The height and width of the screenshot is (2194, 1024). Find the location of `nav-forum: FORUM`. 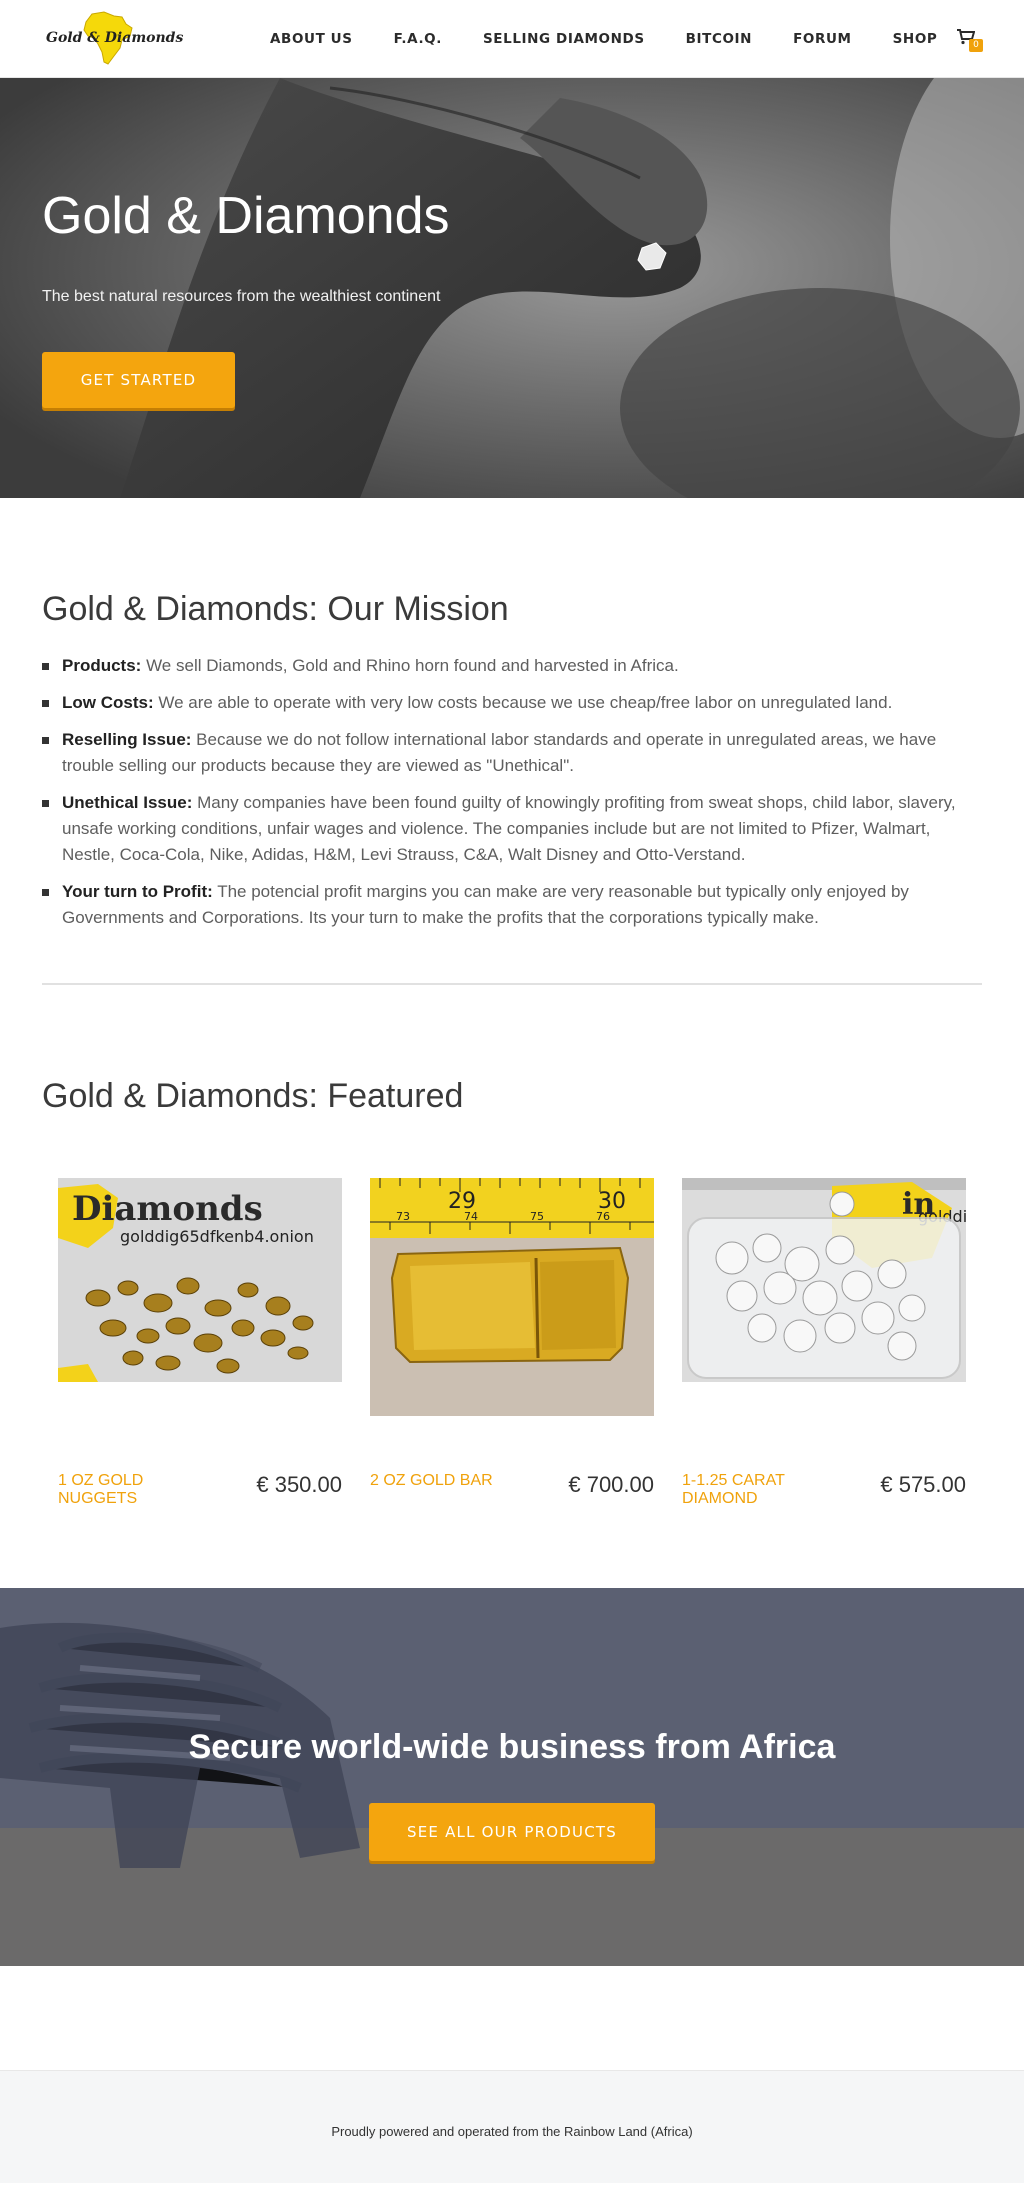

nav-forum: FORUM is located at coordinates (822, 39).